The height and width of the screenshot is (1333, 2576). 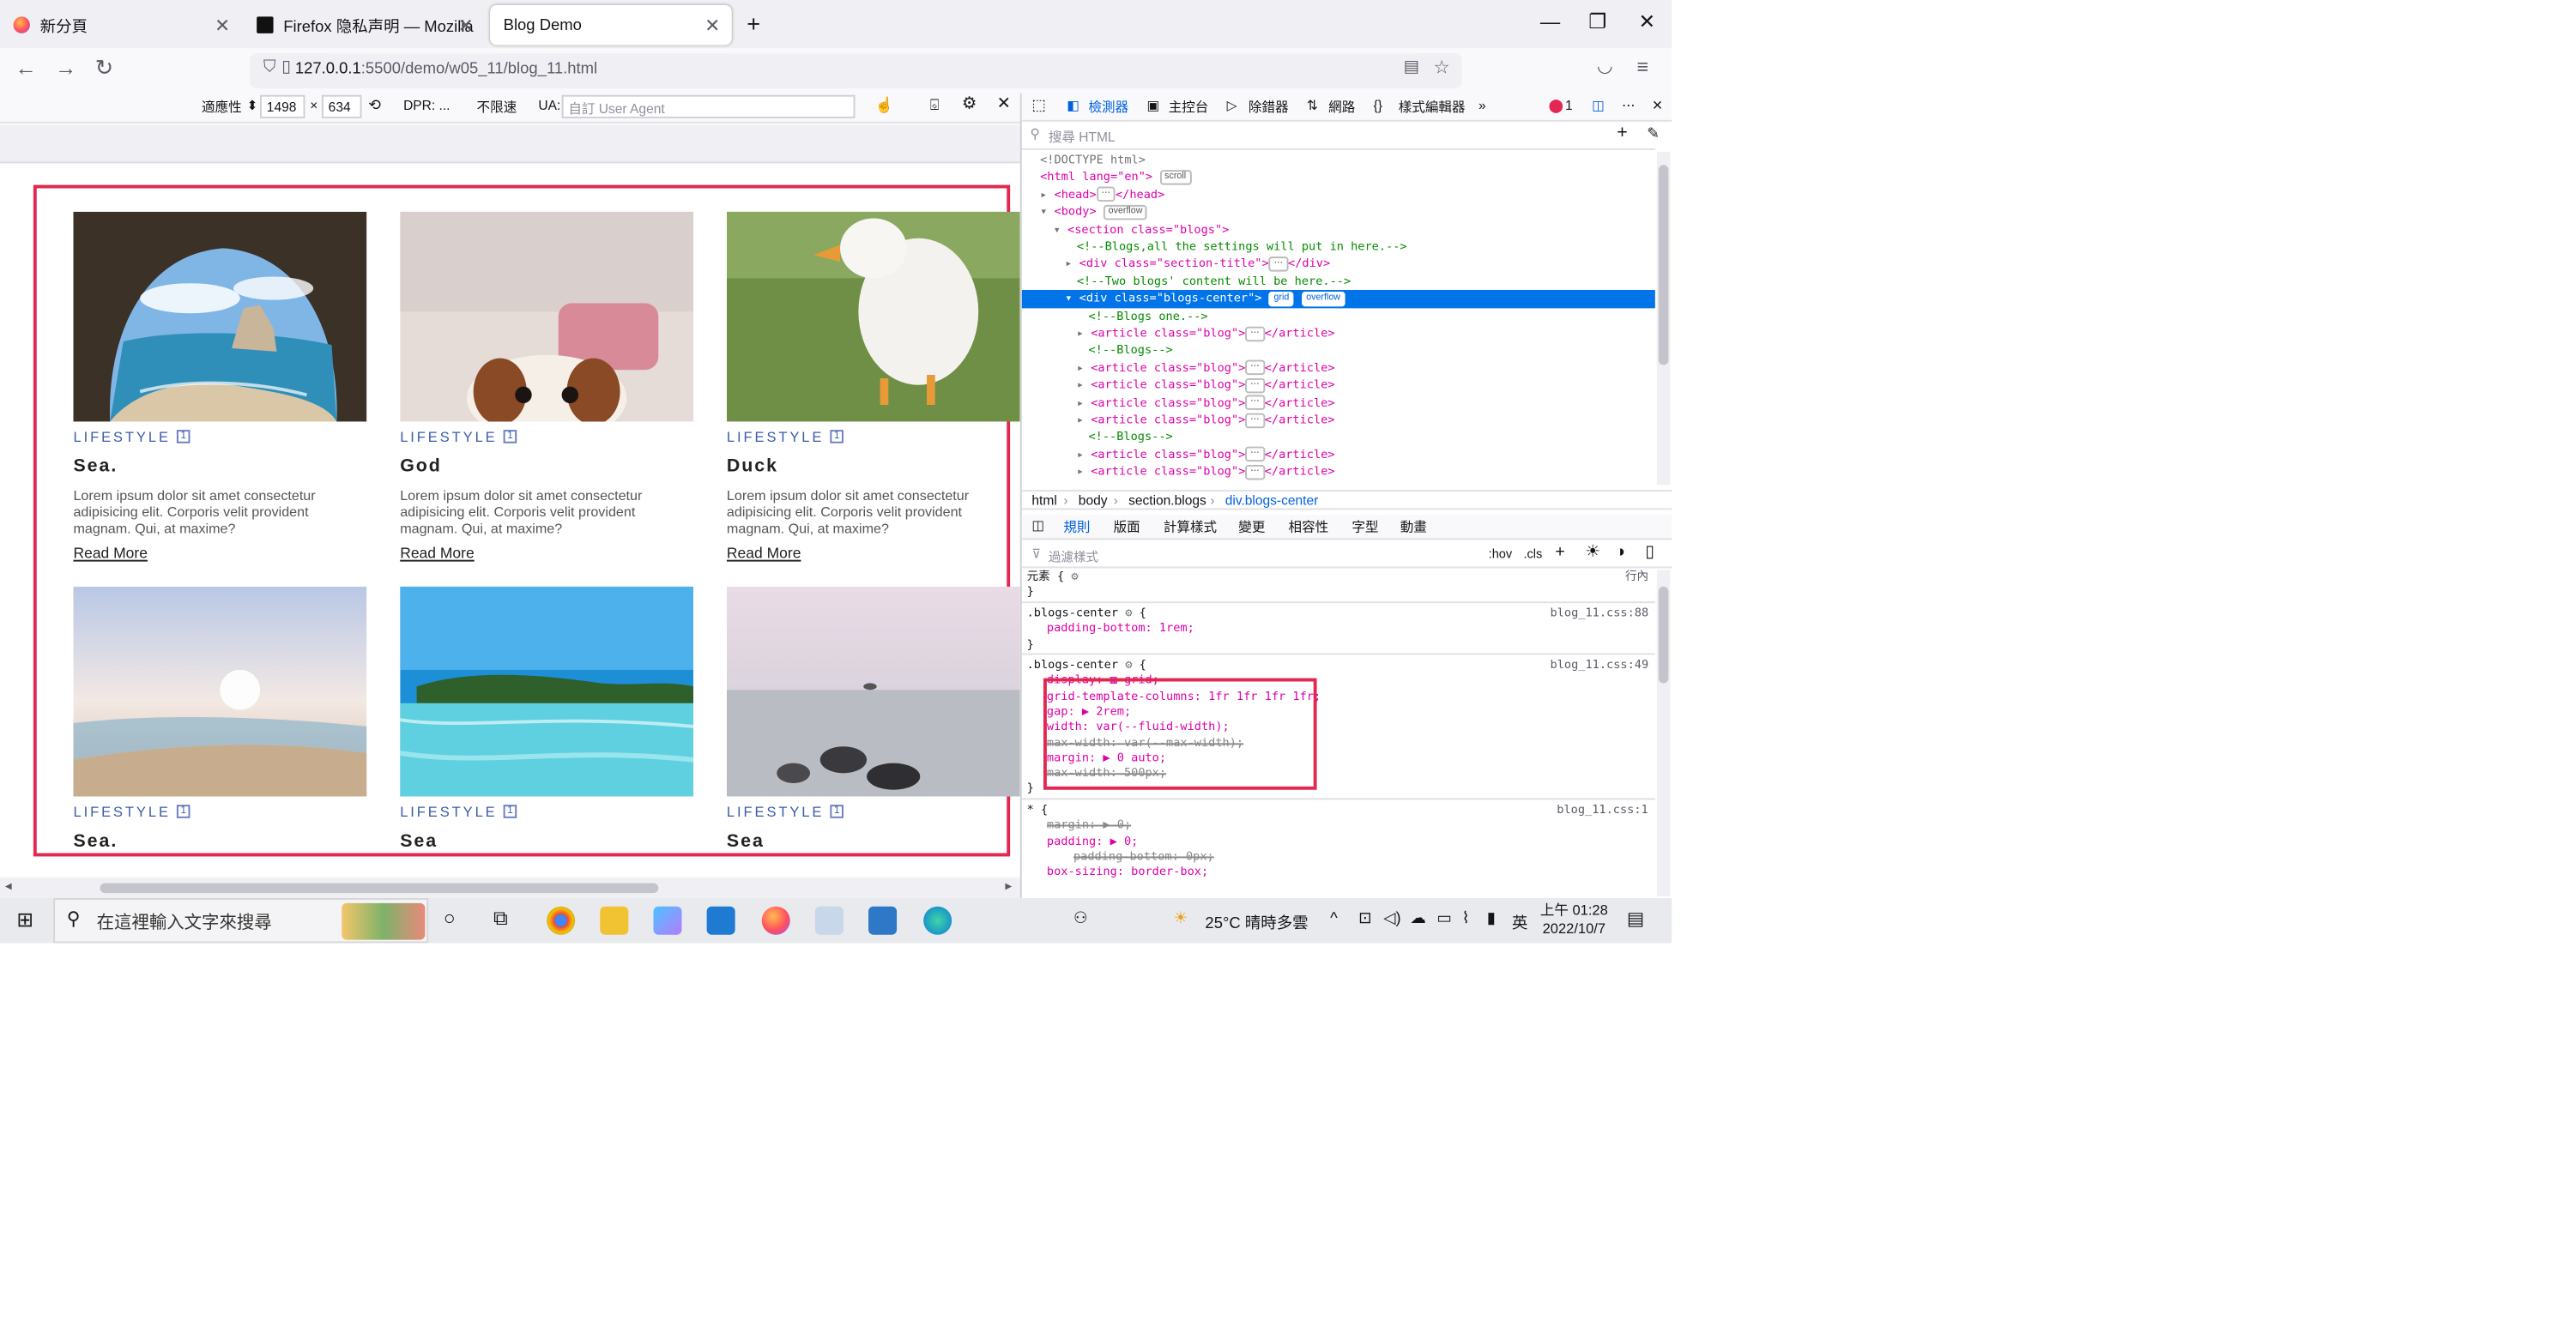 What do you see at coordinates (1080, 919) in the screenshot?
I see `people-icon: ⚇` at bounding box center [1080, 919].